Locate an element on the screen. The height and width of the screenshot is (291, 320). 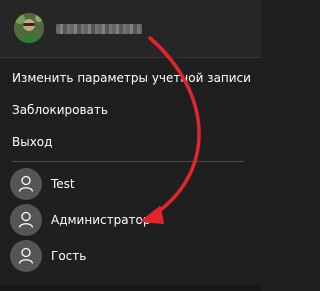
user-label: Гость is located at coordinates (69, 256).